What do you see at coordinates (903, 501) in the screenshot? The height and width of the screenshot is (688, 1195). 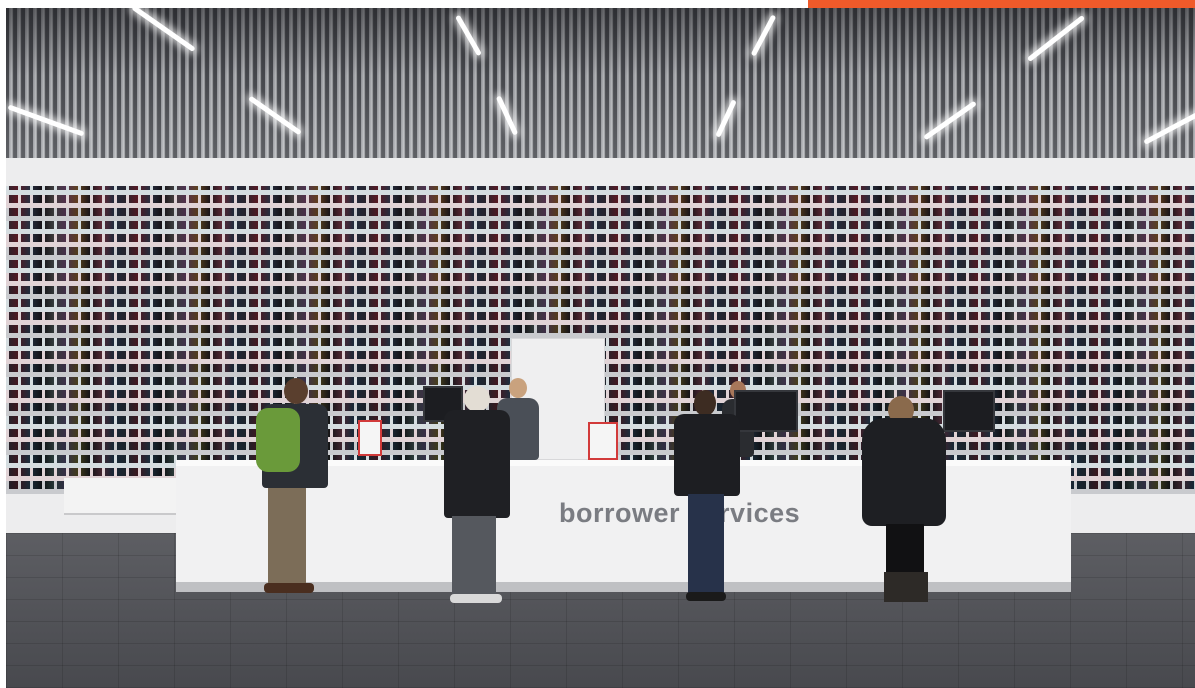 I see `patron-puffer-jacket` at bounding box center [903, 501].